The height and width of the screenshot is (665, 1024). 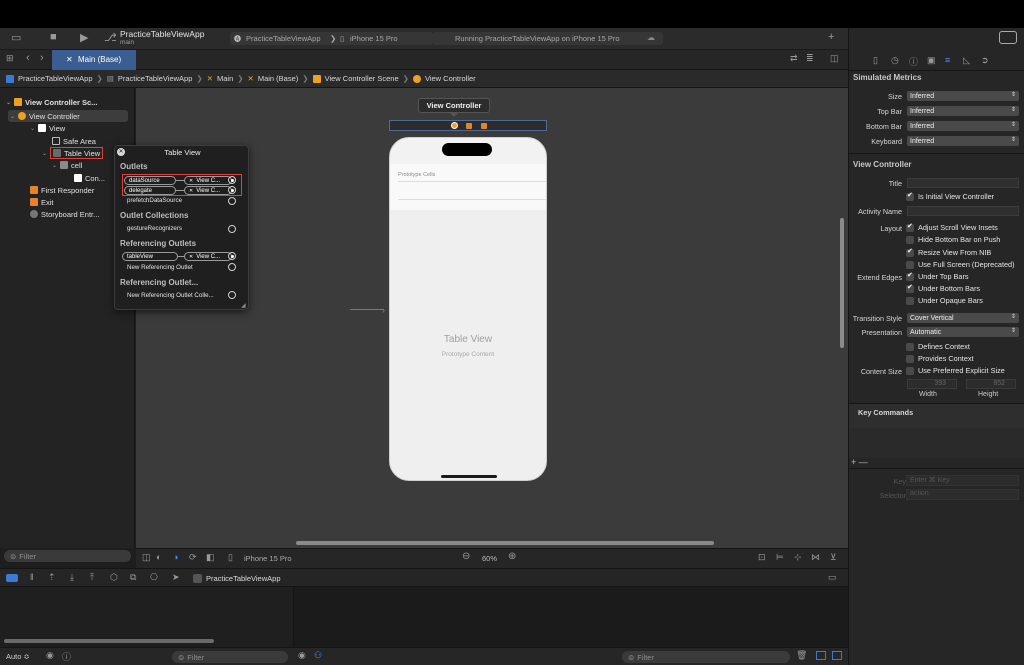 What do you see at coordinates (72, 577) in the screenshot?
I see `step-over-icon: ⤓` at bounding box center [72, 577].